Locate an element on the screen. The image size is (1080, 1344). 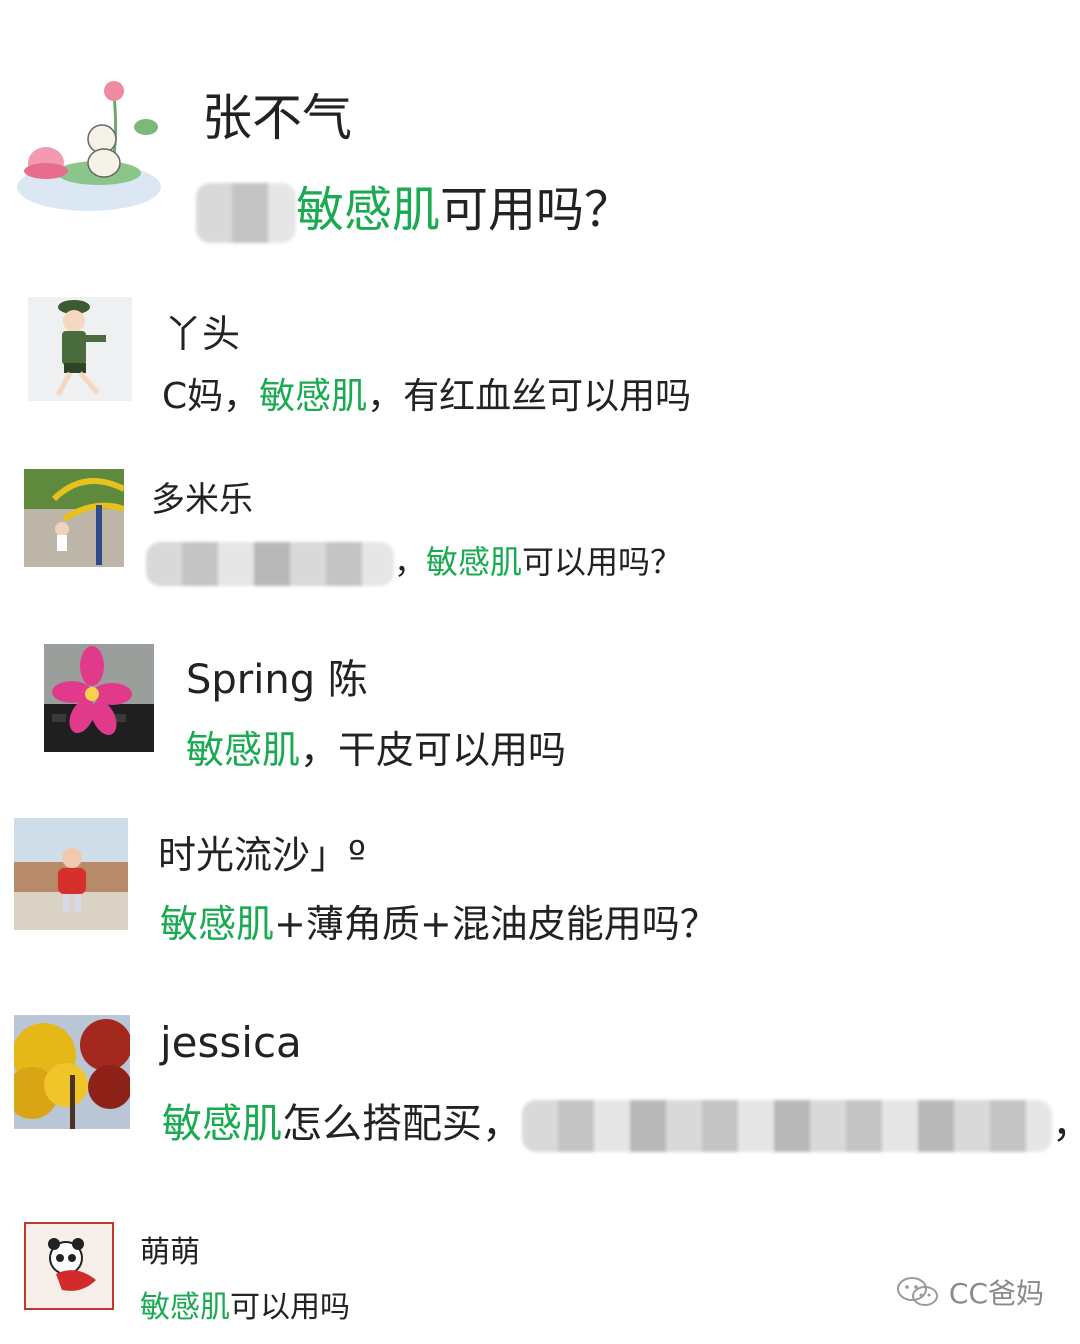
autumn-tree-avatar-icon is located at coordinates (72, 1072).